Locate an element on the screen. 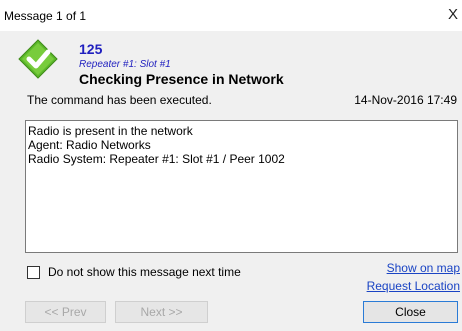 The image size is (462, 331). status-text: The command has been executed. is located at coordinates (119, 100).